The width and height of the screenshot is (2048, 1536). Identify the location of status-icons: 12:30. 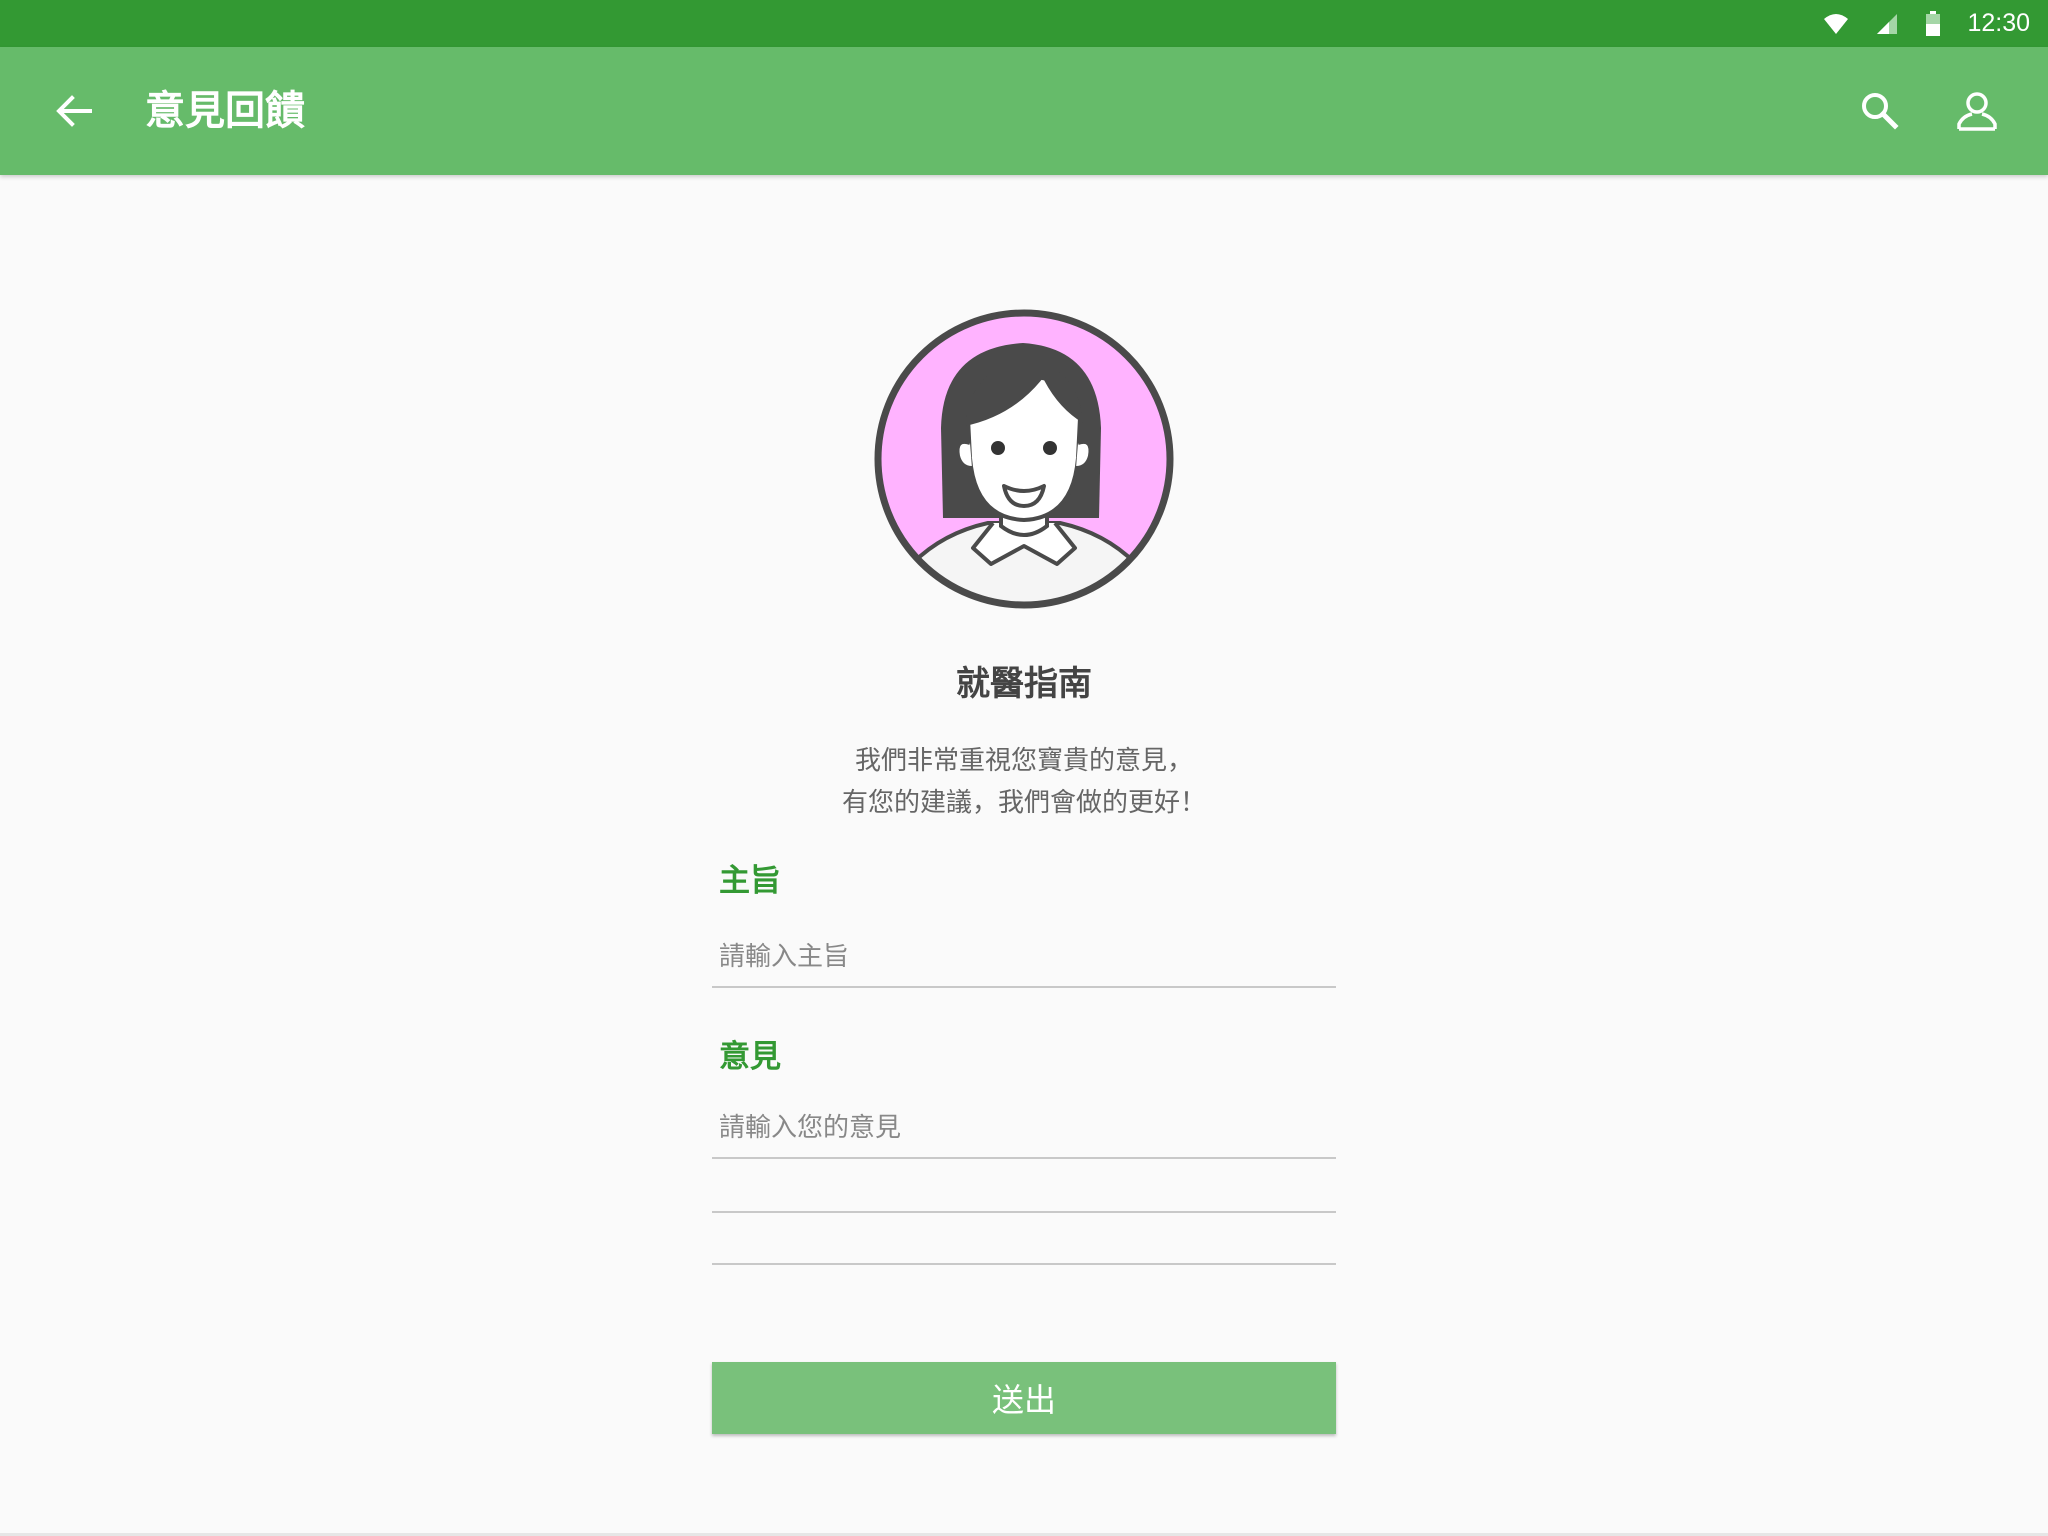
(1926, 23).